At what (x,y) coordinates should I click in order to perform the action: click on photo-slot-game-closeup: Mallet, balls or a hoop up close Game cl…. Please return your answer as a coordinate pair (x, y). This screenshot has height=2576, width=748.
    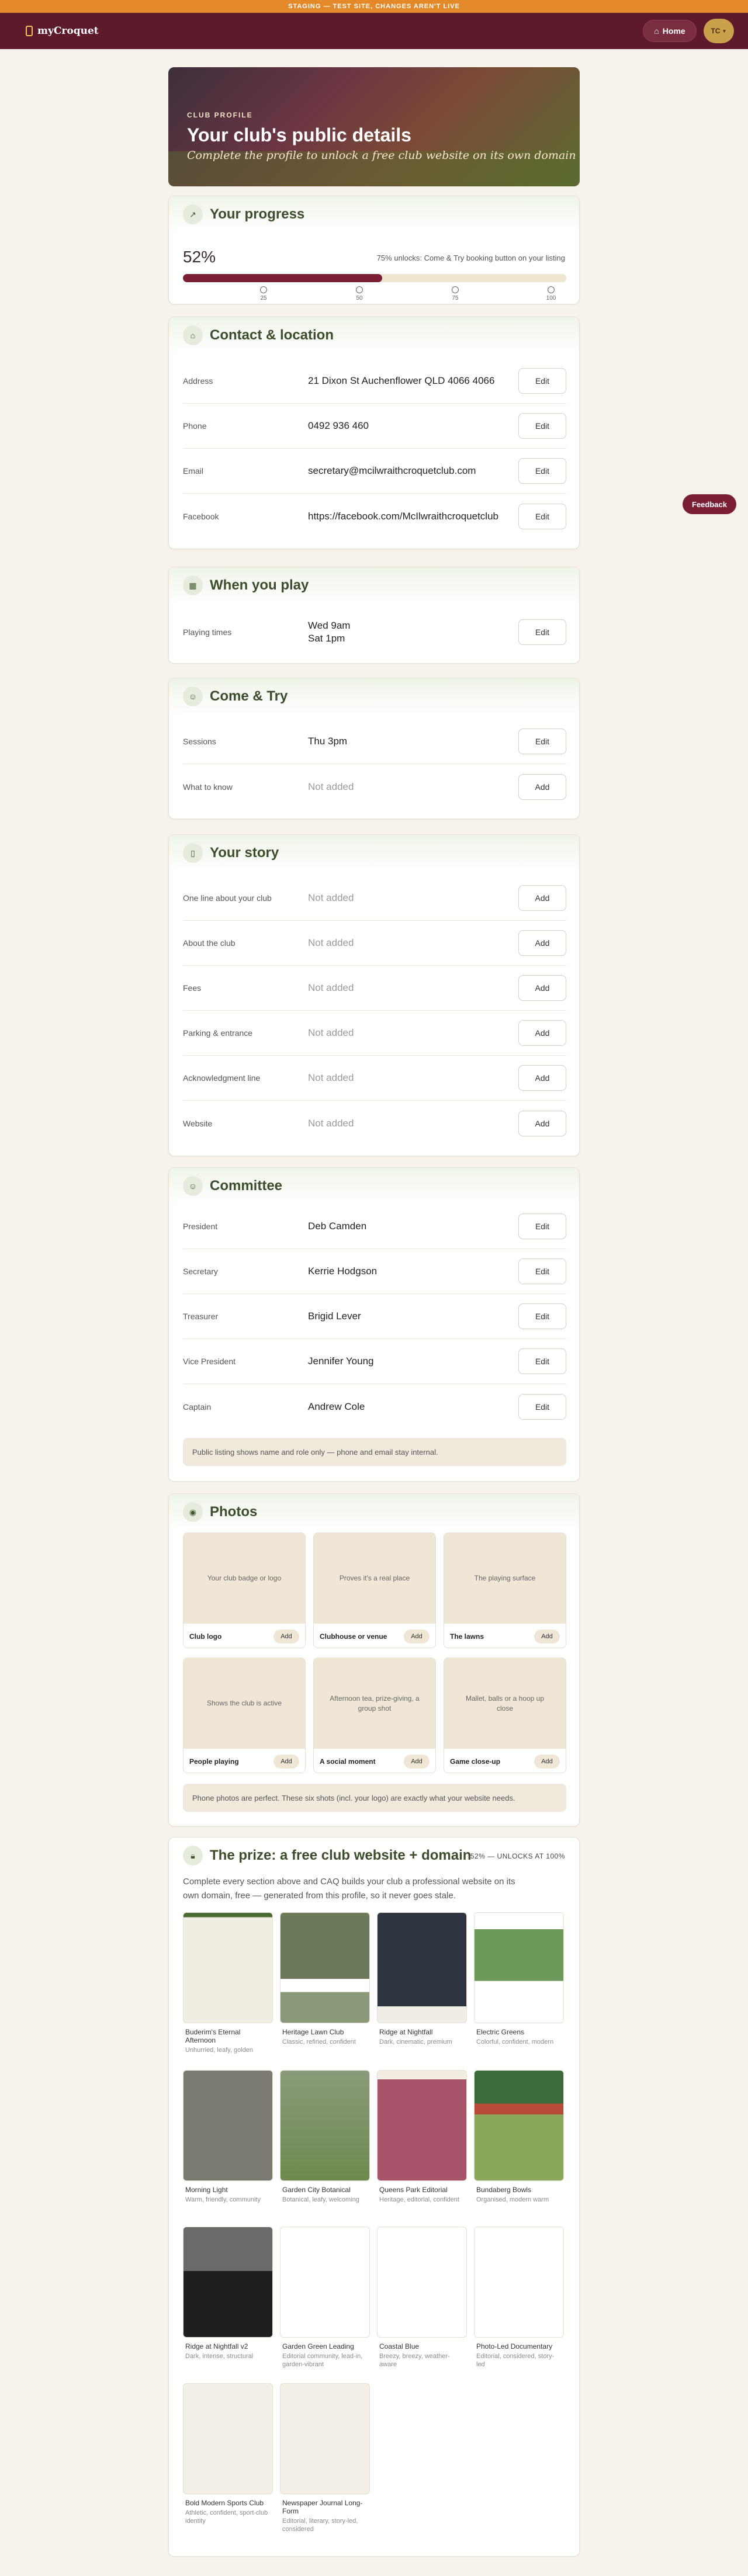
    Looking at the image, I should click on (505, 1715).